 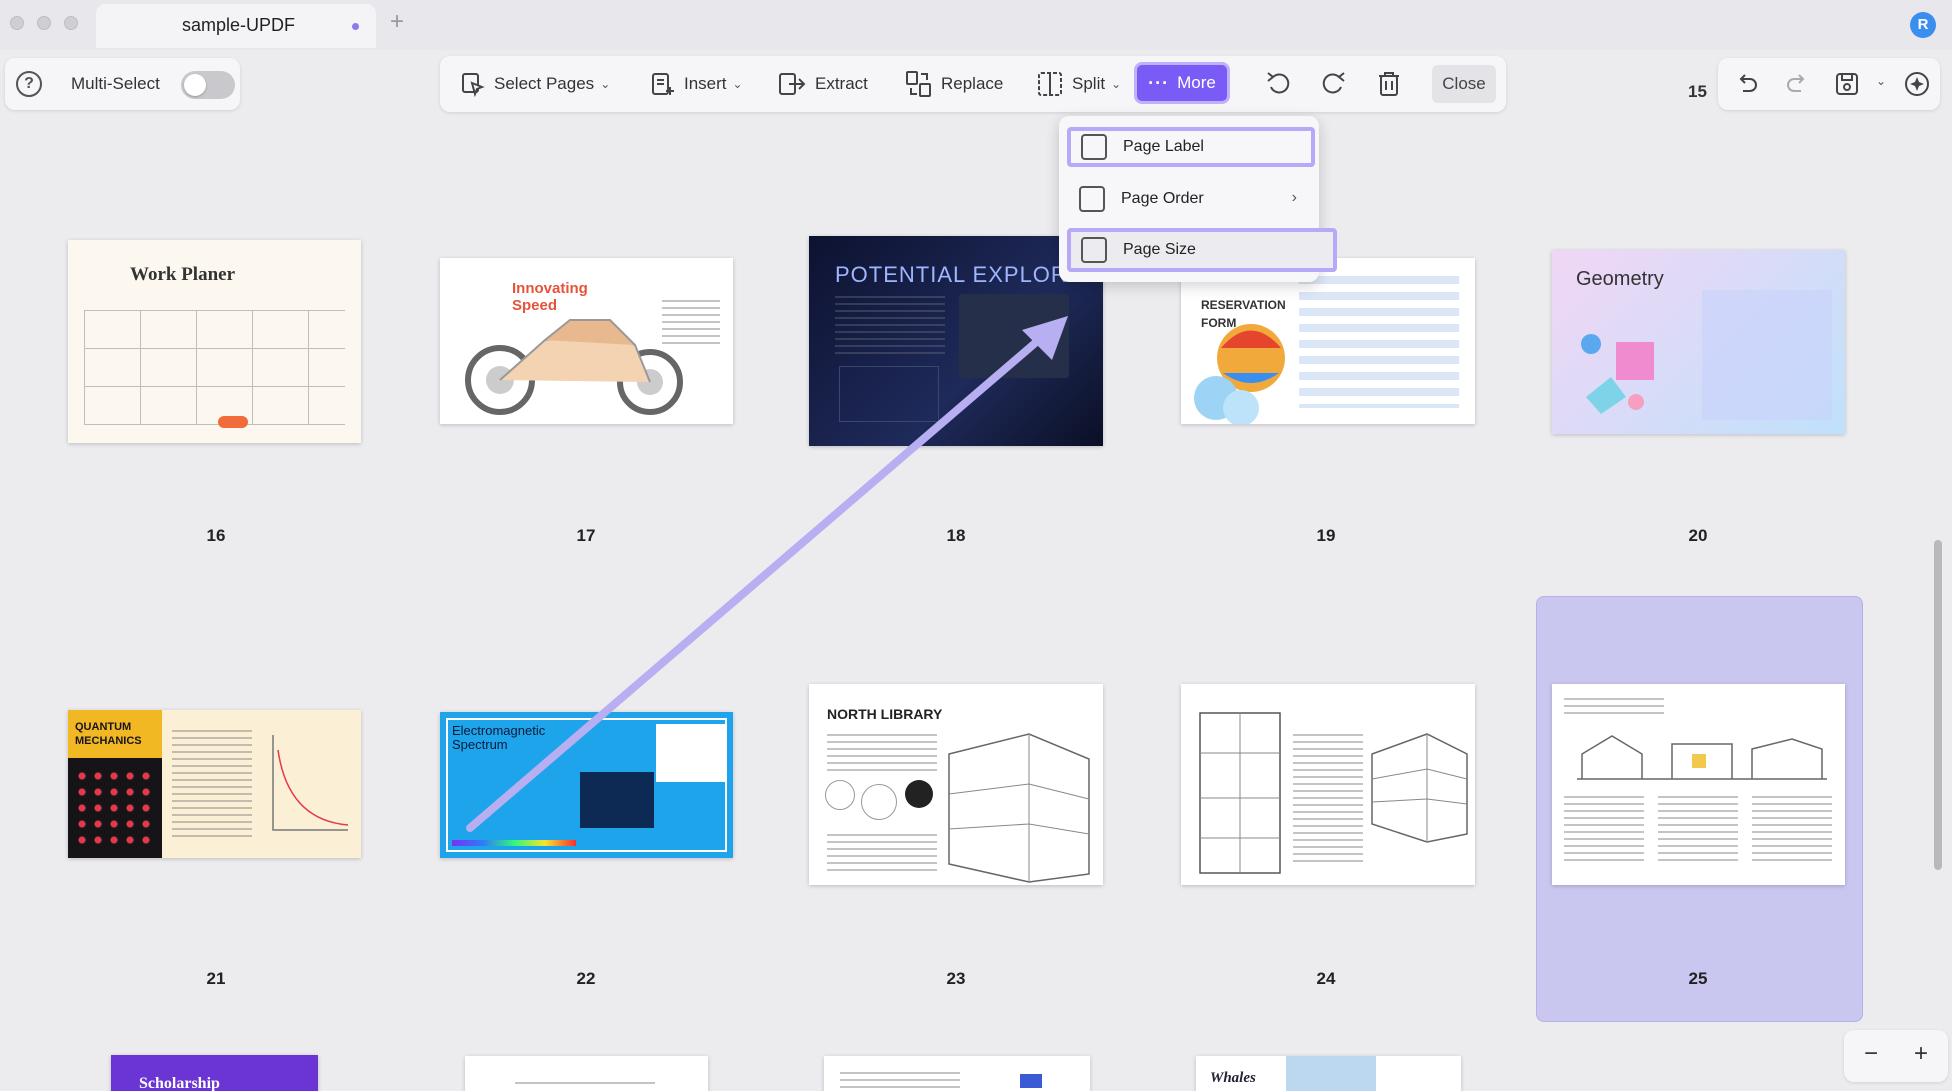 I want to click on page-title: Scholarship, so click(x=179, y=1083).